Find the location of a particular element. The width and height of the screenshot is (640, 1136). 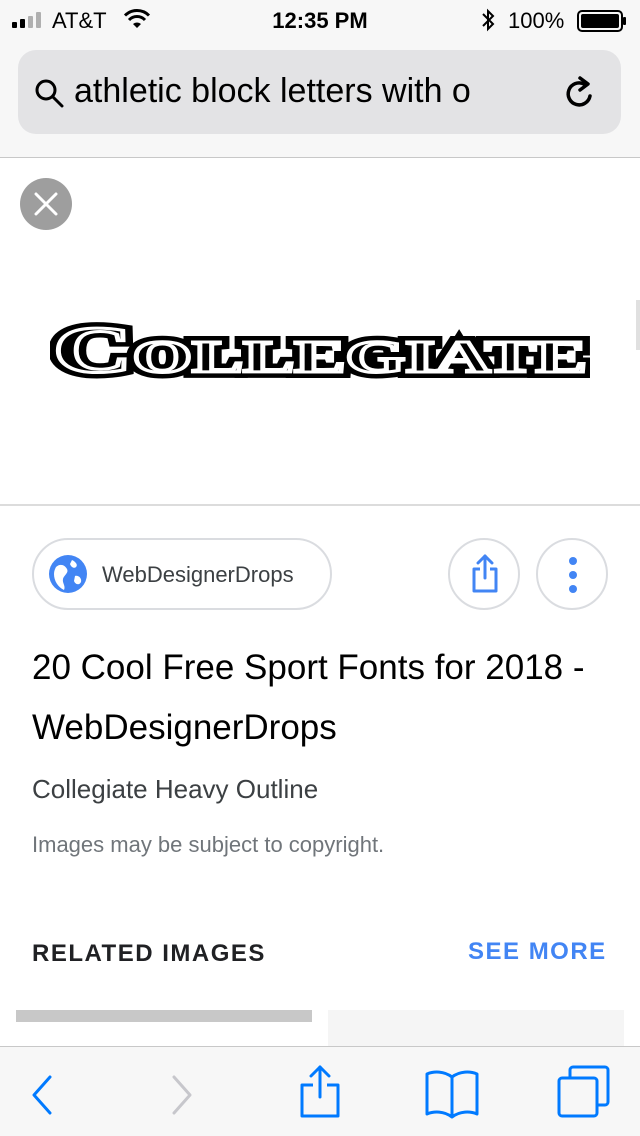

more-options-button is located at coordinates (572, 574).